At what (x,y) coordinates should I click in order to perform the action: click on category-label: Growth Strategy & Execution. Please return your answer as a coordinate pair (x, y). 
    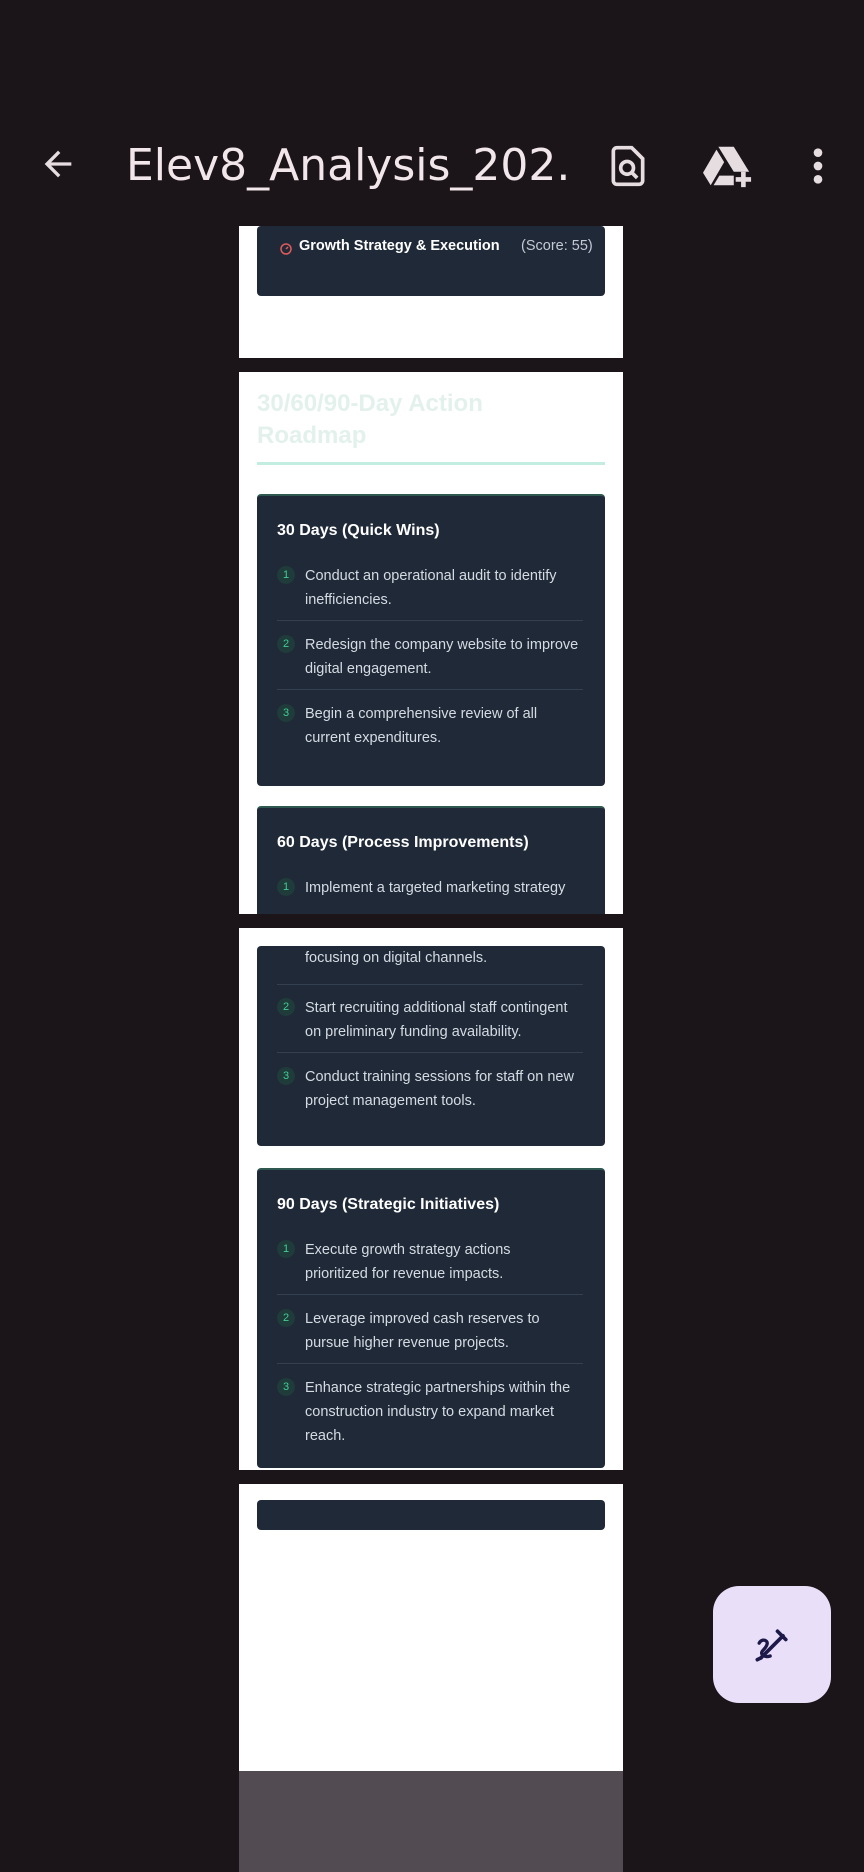
    Looking at the image, I should click on (399, 246).